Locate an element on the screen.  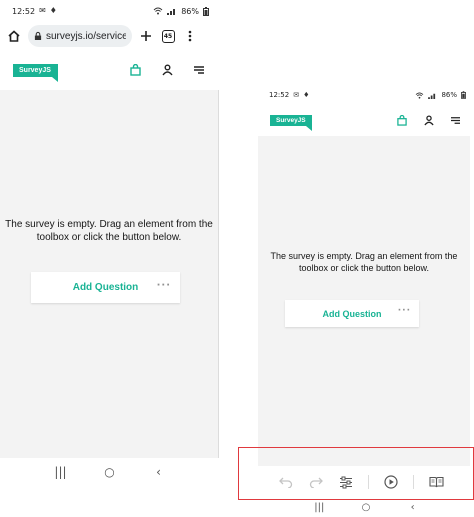
address-bar: surveyjs.io/service/e is located at coordinates (80, 36).